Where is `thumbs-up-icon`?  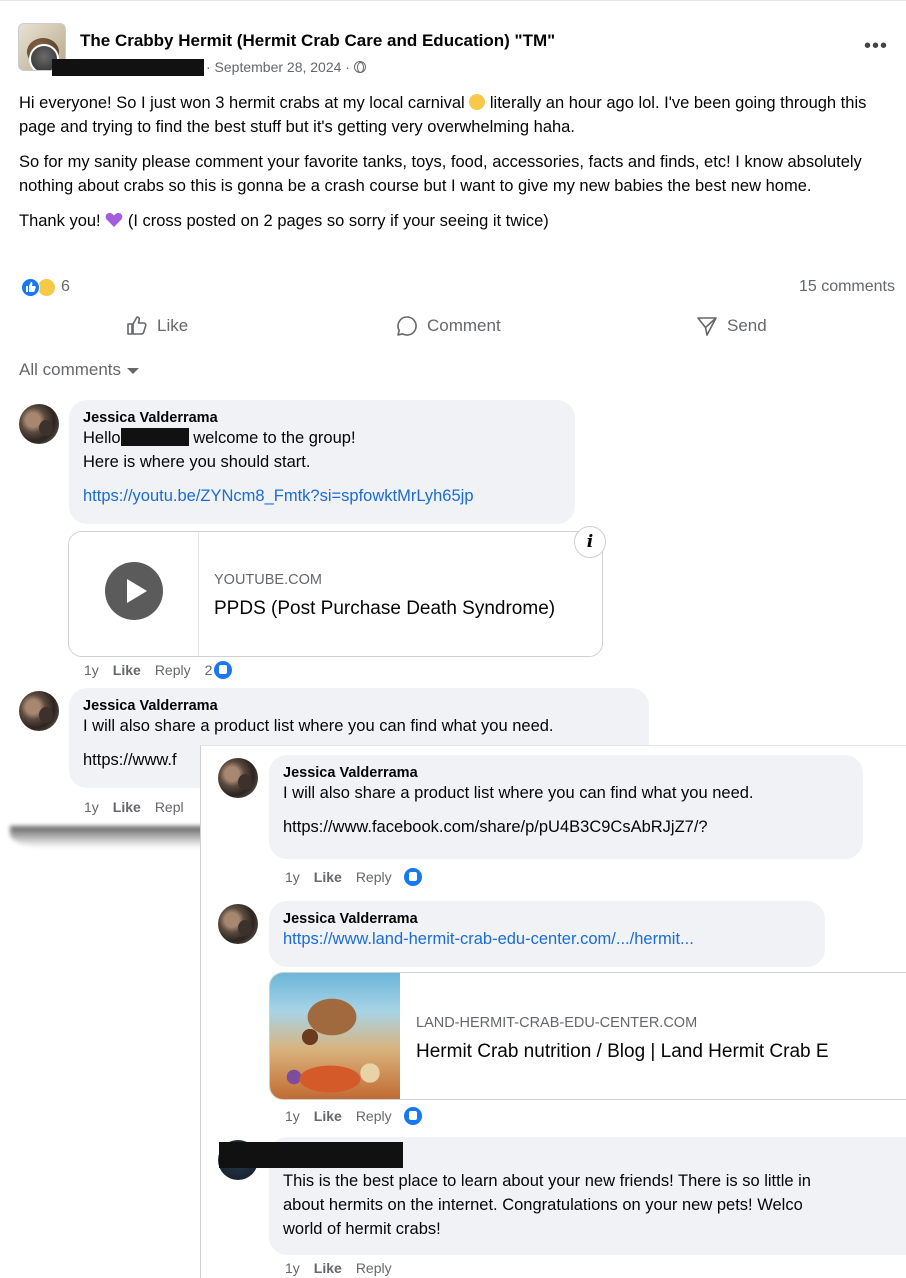 thumbs-up-icon is located at coordinates (137, 325).